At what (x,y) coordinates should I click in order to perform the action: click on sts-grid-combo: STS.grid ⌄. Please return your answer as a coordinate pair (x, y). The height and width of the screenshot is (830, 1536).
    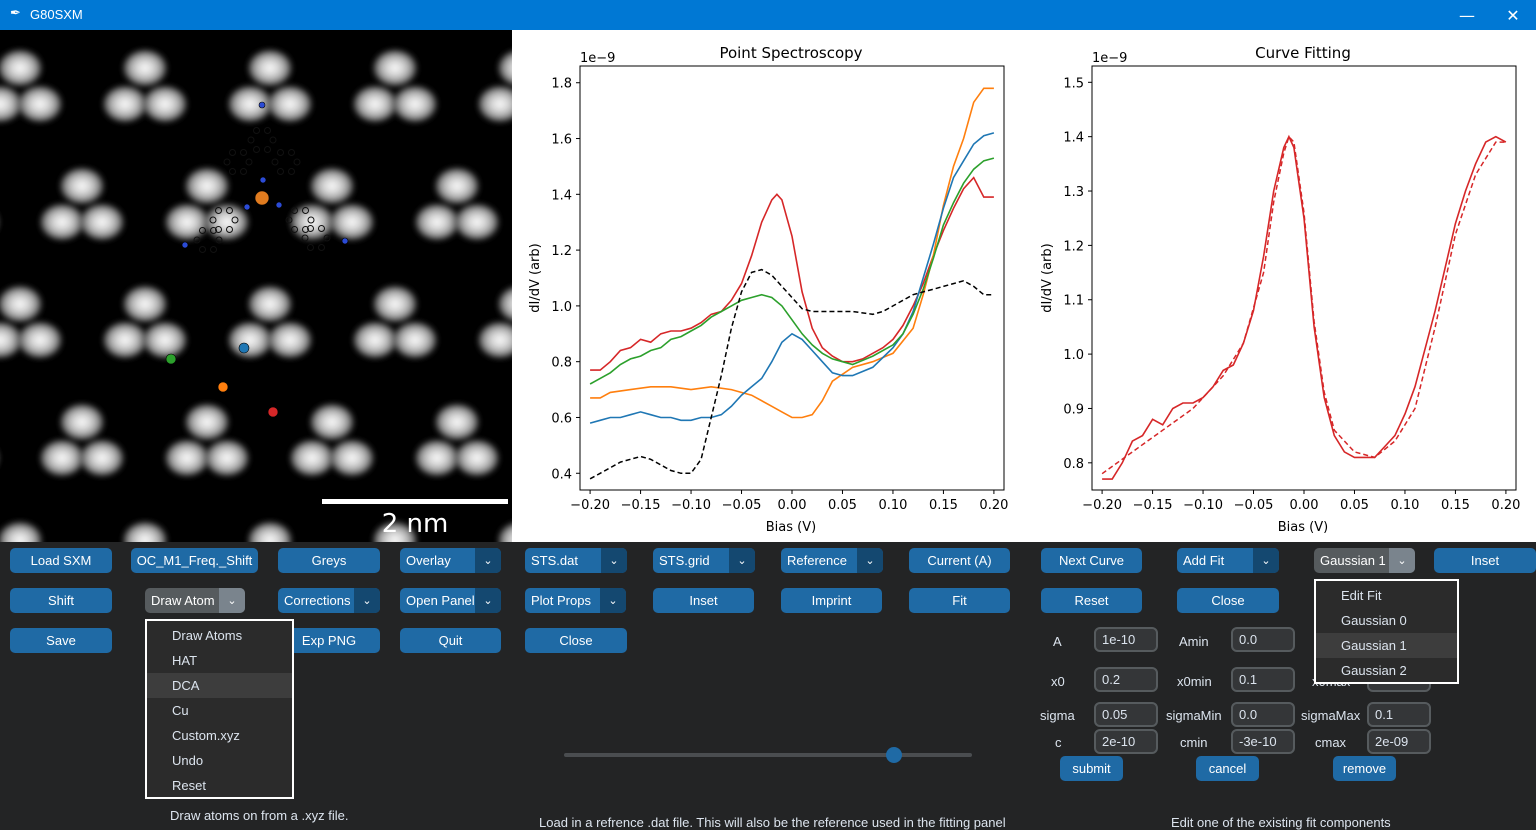
    Looking at the image, I should click on (704, 560).